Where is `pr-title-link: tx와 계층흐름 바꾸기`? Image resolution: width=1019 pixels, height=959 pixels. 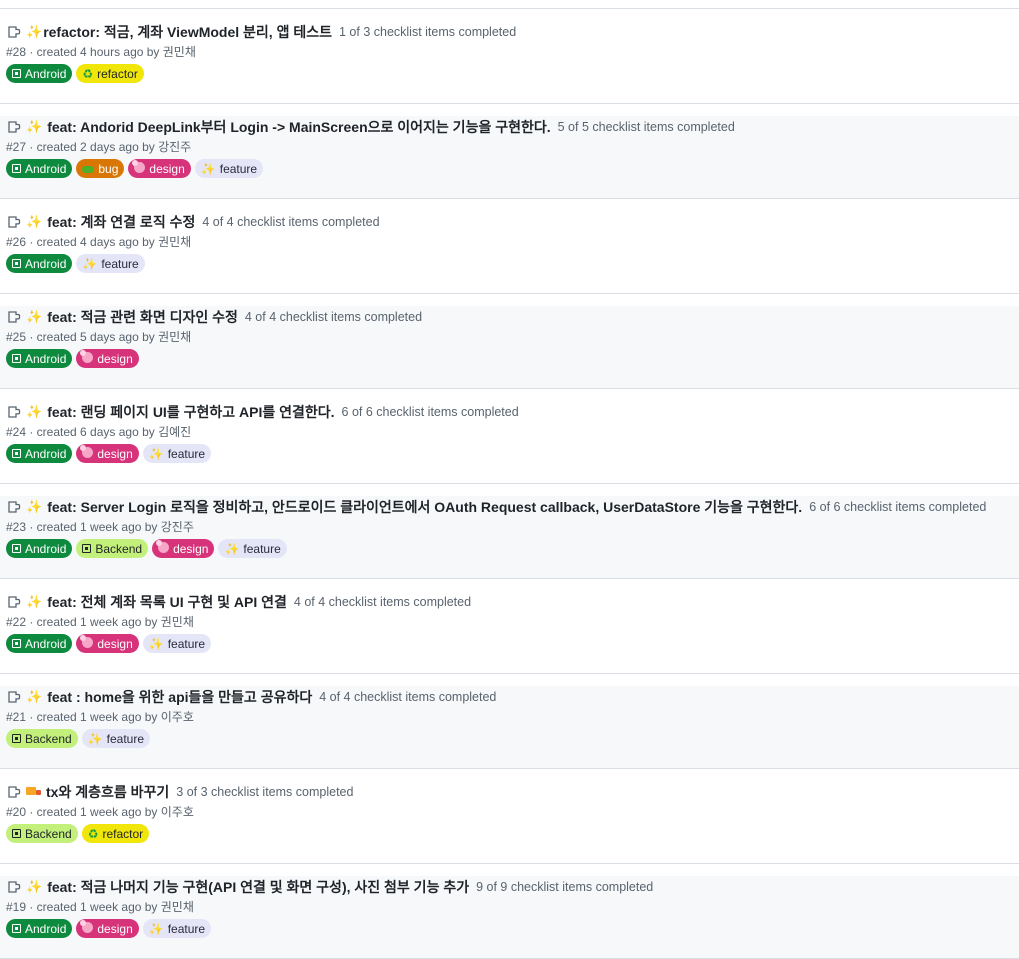
pr-title-link: tx와 계층흐름 바꾸기 is located at coordinates (107, 792).